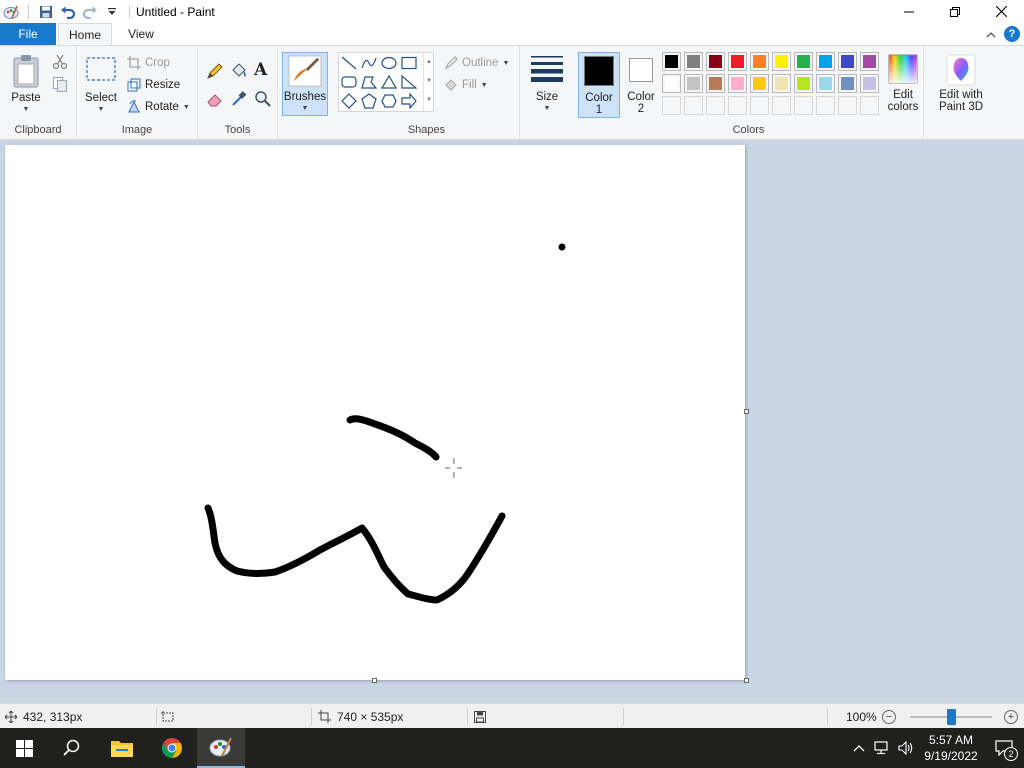 The image size is (1024, 768). Describe the element at coordinates (1001, 11) in the screenshot. I see `close-button` at that location.